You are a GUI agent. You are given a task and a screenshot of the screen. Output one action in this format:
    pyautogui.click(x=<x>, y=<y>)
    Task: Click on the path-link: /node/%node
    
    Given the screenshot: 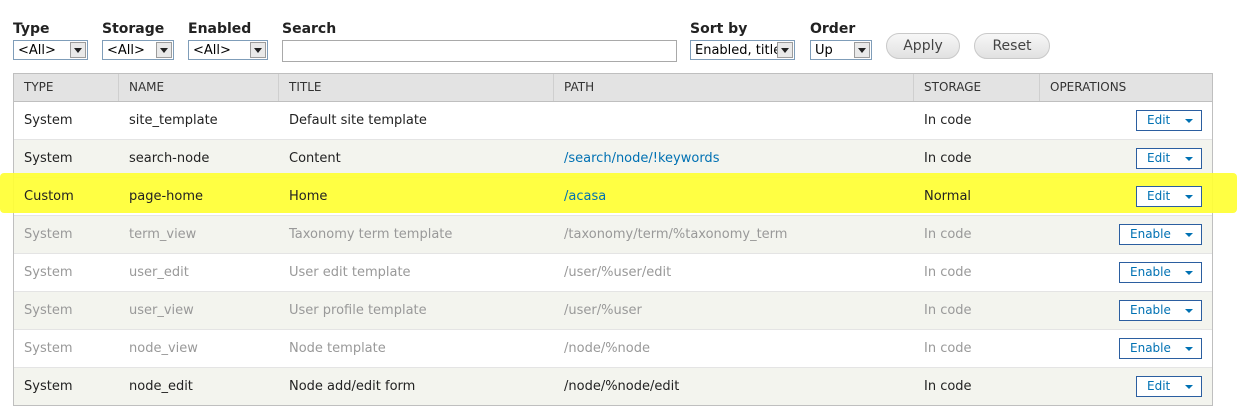 What is the action you would take?
    pyautogui.click(x=607, y=348)
    